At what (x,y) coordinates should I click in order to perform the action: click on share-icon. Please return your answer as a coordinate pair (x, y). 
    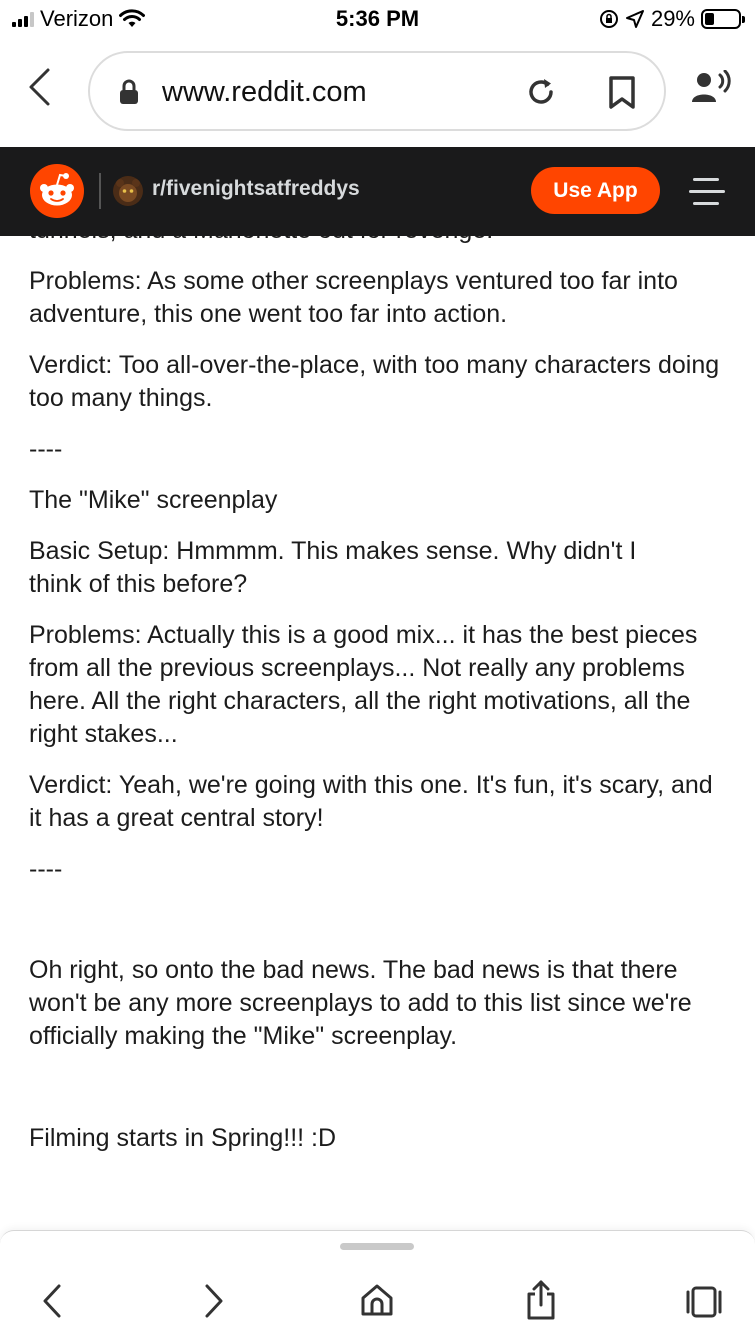
    Looking at the image, I should click on (541, 1300).